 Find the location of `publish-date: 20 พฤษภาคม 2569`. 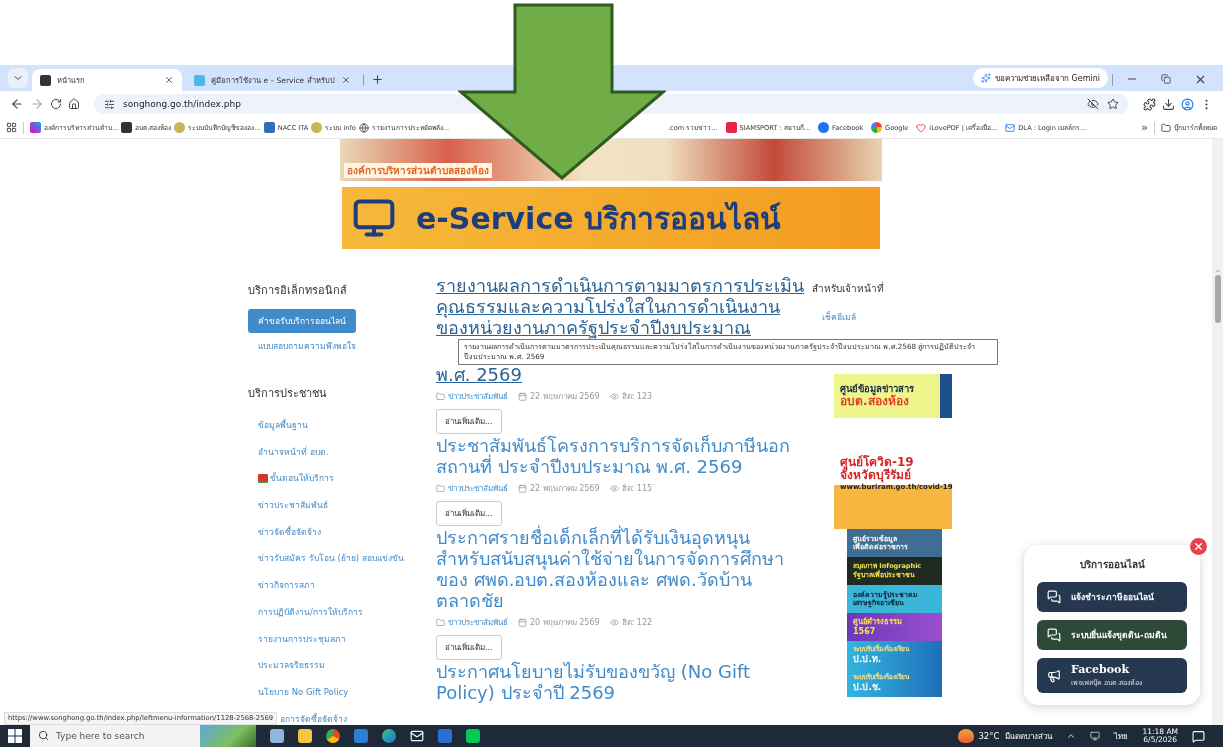

publish-date: 20 พฤษภาคม 2569 is located at coordinates (565, 623).